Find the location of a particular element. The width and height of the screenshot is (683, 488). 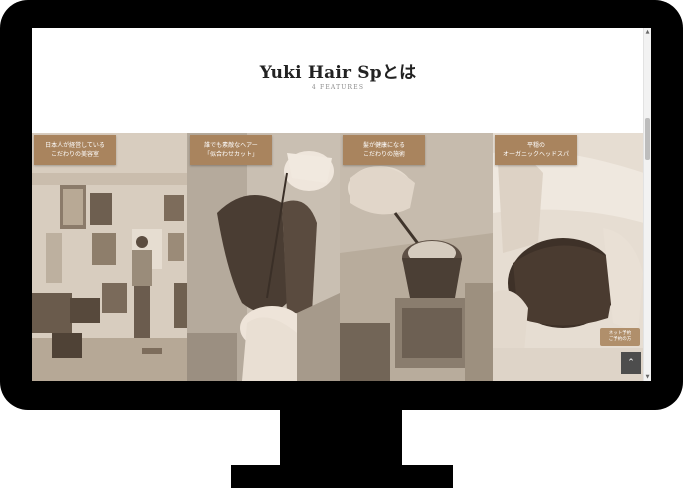

feature-panel-salon: 日本人が経営している こだわりの美容室 is located at coordinates (109, 257).